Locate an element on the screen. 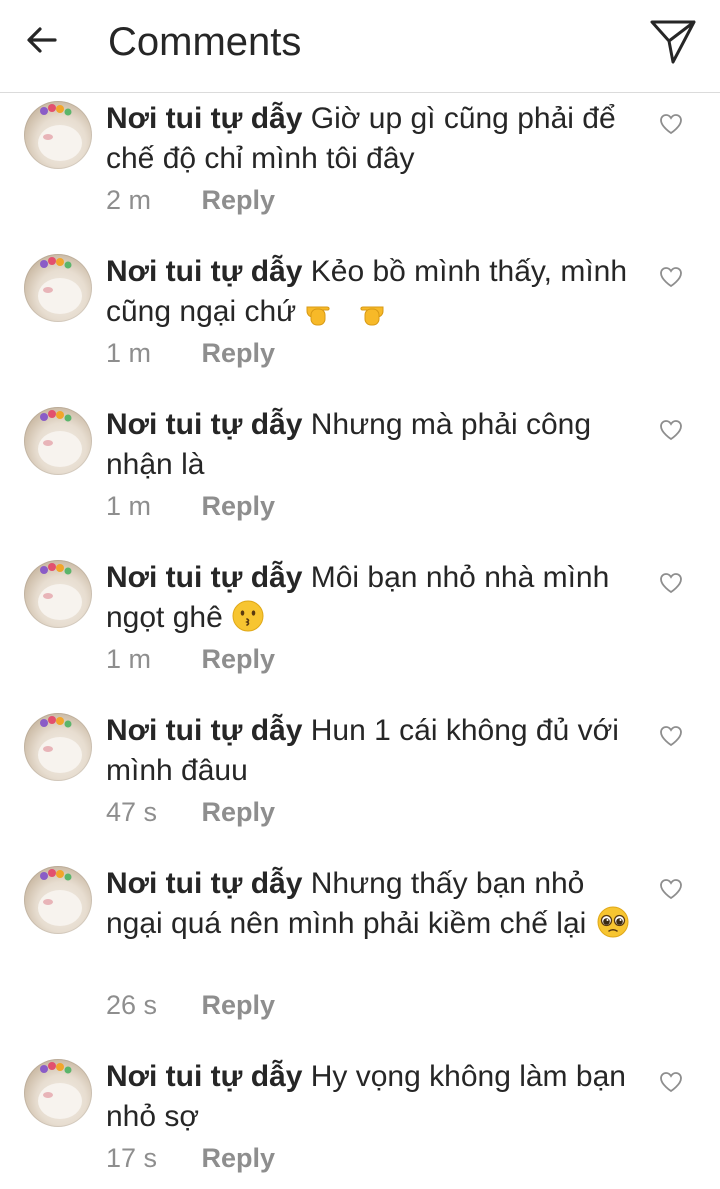 The width and height of the screenshot is (720, 1189). kissing-face-emoji is located at coordinates (248, 621).